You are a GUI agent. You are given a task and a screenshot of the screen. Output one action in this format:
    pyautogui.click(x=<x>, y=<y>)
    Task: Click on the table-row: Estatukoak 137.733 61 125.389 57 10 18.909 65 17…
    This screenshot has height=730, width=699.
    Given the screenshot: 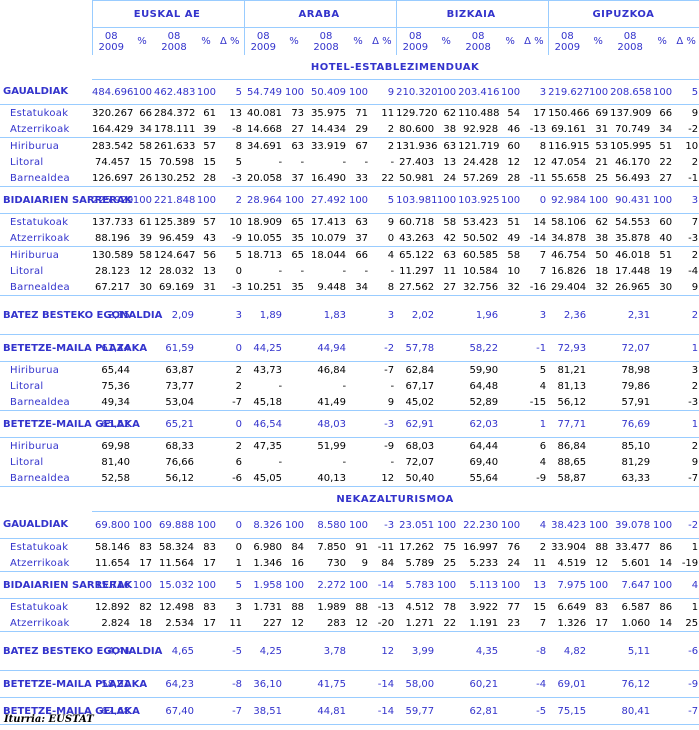 What is the action you would take?
    pyautogui.click(x=349, y=222)
    